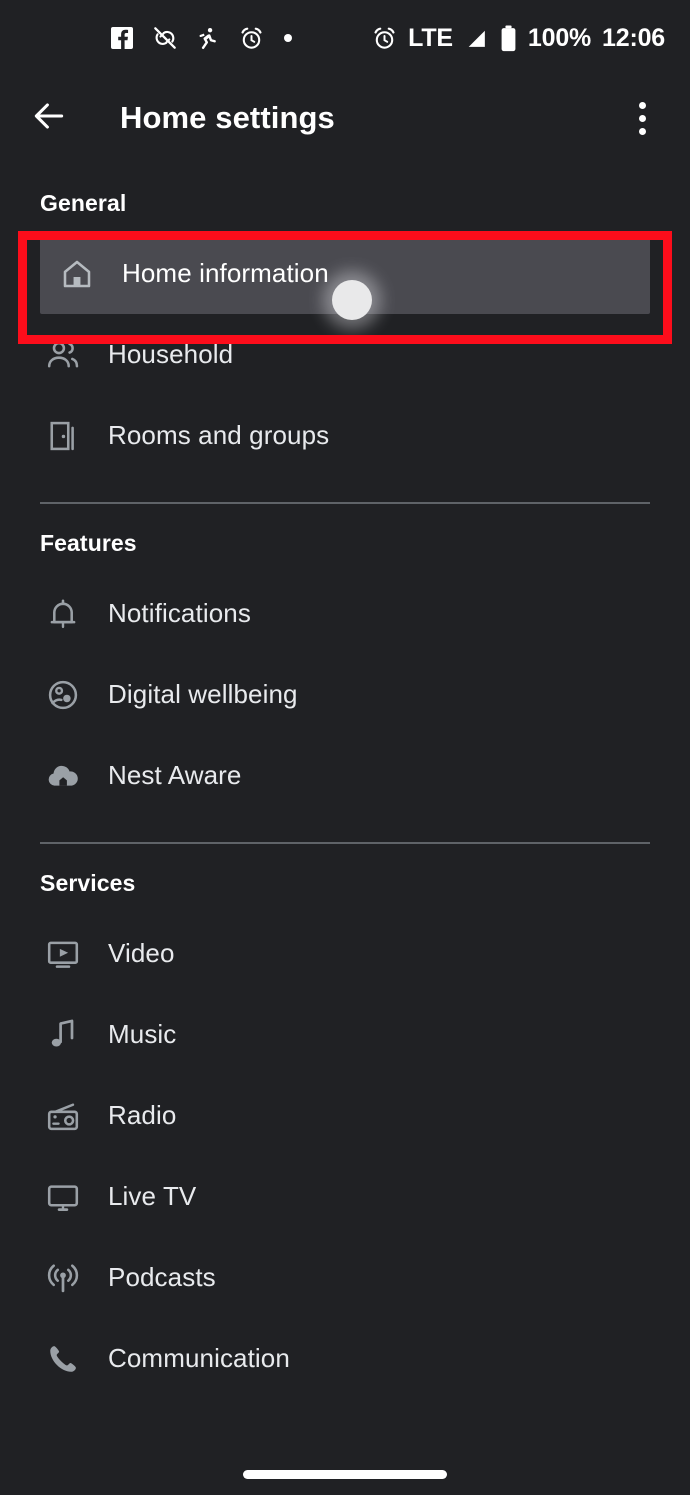 The height and width of the screenshot is (1495, 690). What do you see at coordinates (476, 38) in the screenshot?
I see `signal-strength-icon` at bounding box center [476, 38].